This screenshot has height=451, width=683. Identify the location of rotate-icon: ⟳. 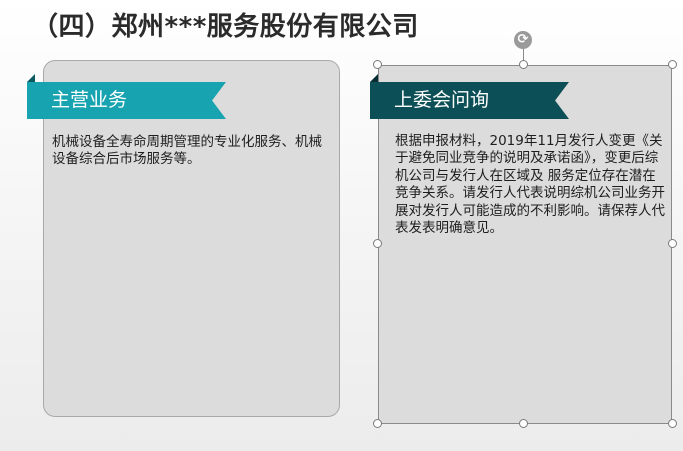
(523, 40).